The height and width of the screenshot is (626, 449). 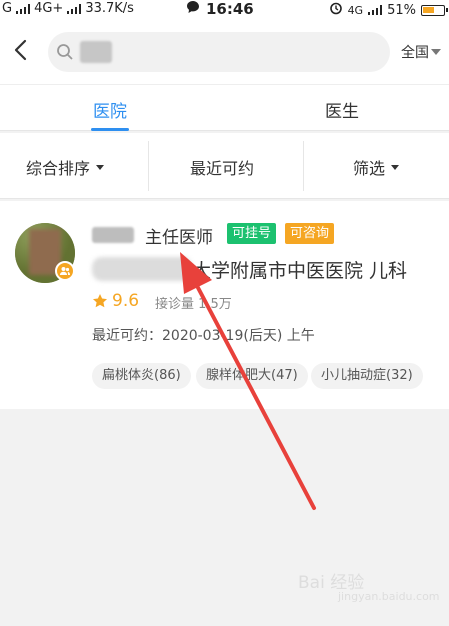 What do you see at coordinates (110, 129) in the screenshot?
I see `active-tab-indicator` at bounding box center [110, 129].